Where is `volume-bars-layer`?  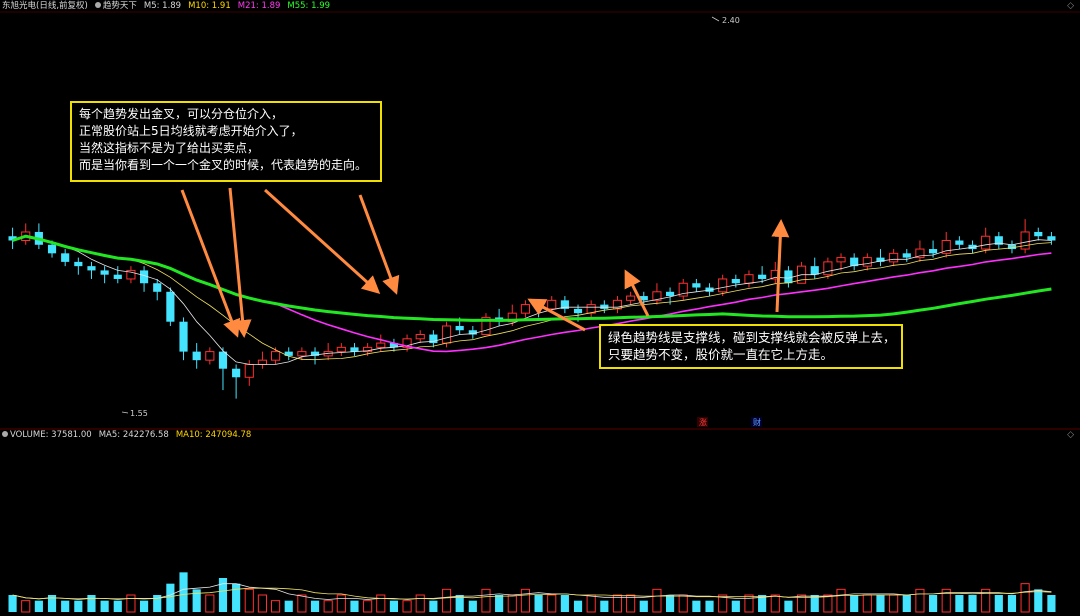 volume-bars-layer is located at coordinates (532, 592).